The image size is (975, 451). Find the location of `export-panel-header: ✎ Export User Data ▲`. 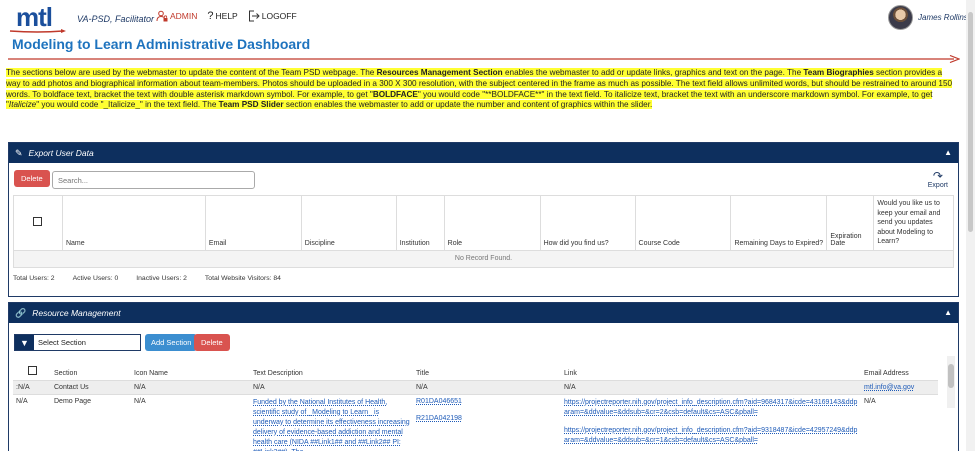

export-panel-header: ✎ Export User Data ▲ is located at coordinates (483, 153).